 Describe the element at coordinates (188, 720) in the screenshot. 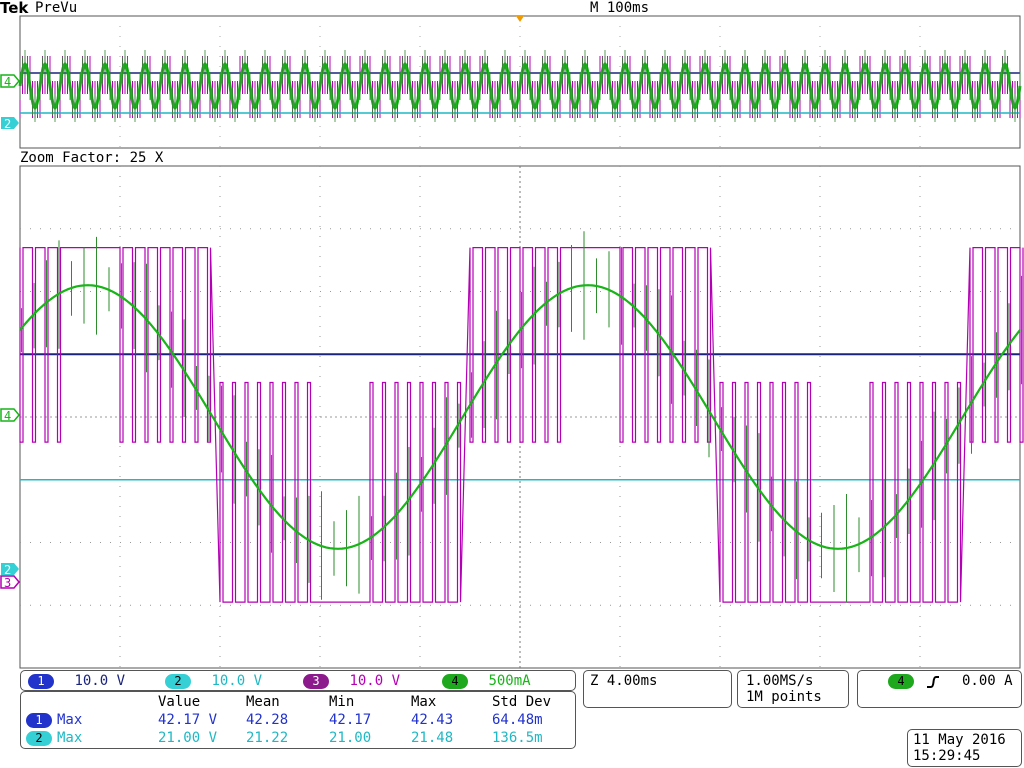

I see `measurement-value: 42.17 V` at that location.